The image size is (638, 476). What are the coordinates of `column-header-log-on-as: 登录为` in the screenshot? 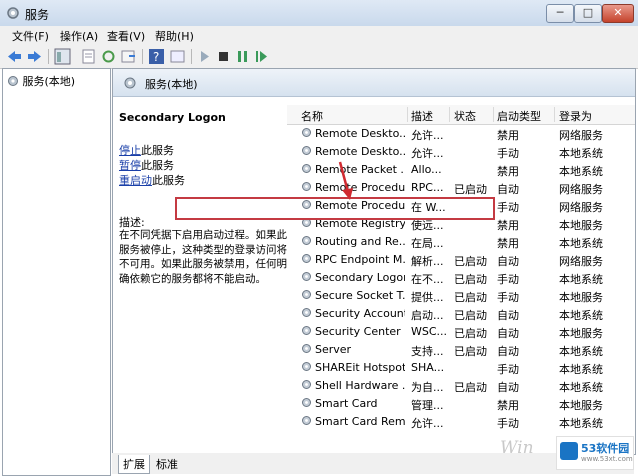 It's located at (575, 116).